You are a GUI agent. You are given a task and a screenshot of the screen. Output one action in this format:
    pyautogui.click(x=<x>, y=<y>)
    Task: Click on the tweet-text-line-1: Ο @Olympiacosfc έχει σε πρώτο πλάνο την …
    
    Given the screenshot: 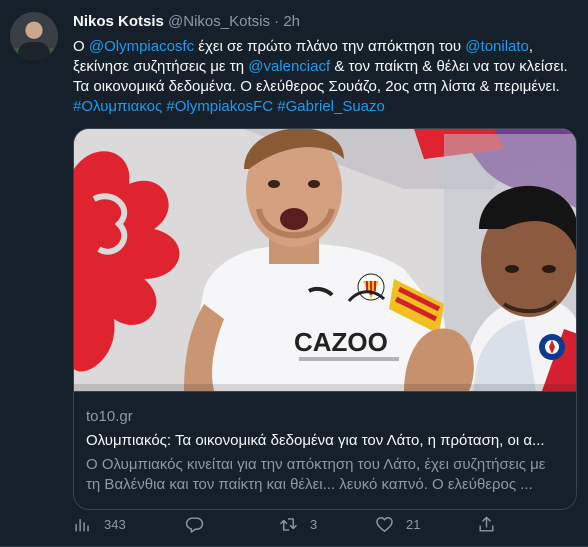 What is the action you would take?
    pyautogui.click(x=323, y=47)
    